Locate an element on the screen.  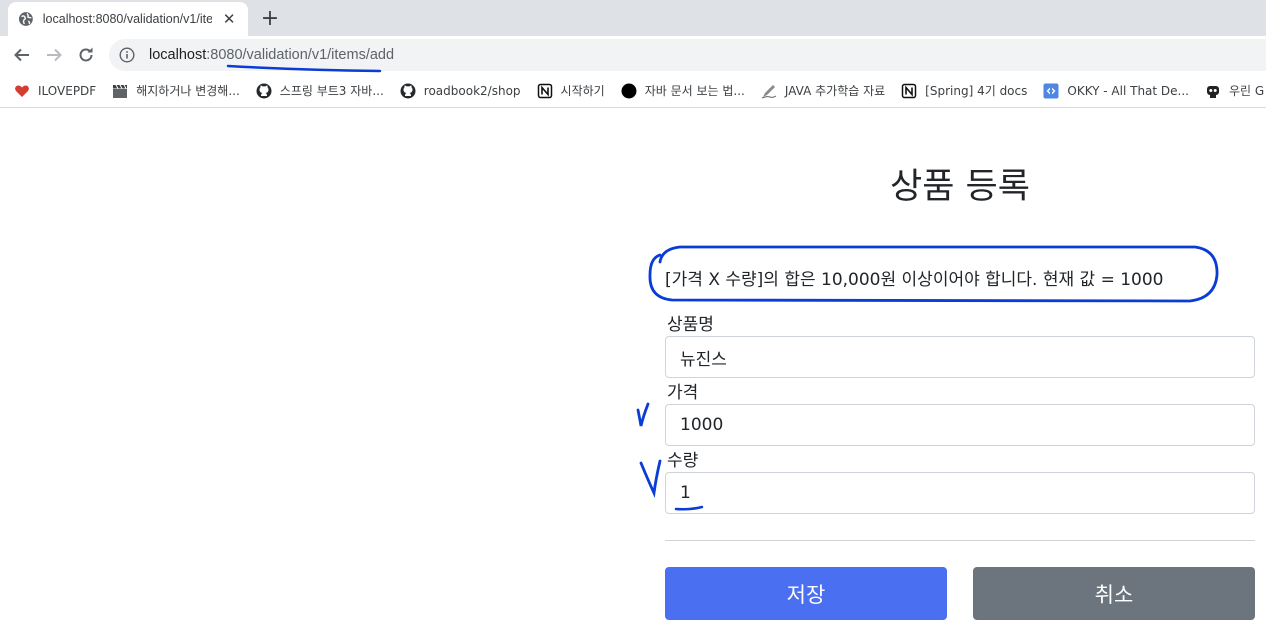
back-arrow-icon is located at coordinates (22, 55).